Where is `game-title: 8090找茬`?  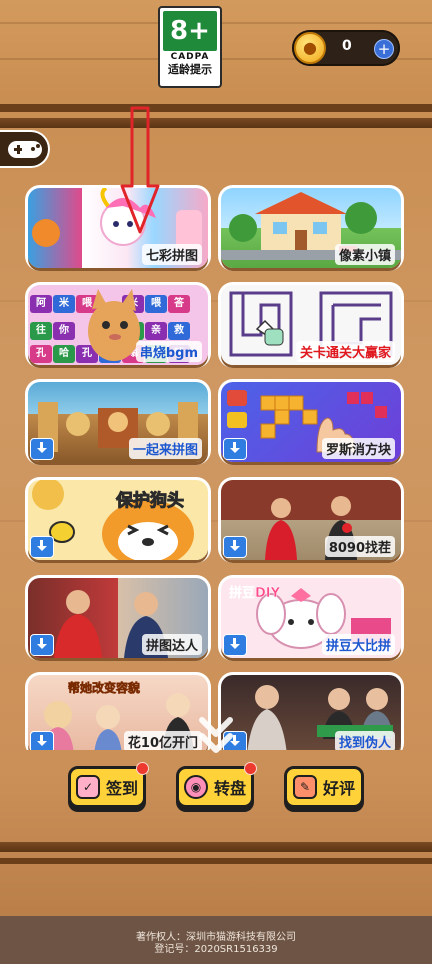 game-title: 8090找茬 is located at coordinates (359, 546).